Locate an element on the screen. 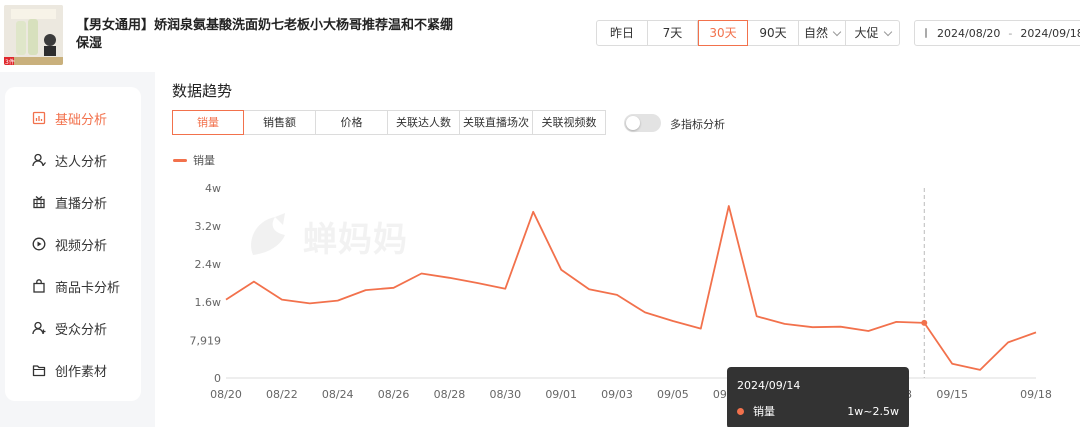  tooltip-row: 销量 1w~2.5w is located at coordinates (818, 411).